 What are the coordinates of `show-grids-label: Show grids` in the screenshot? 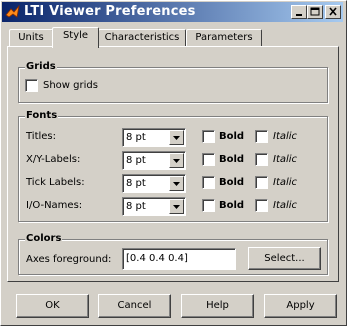 It's located at (70, 85).